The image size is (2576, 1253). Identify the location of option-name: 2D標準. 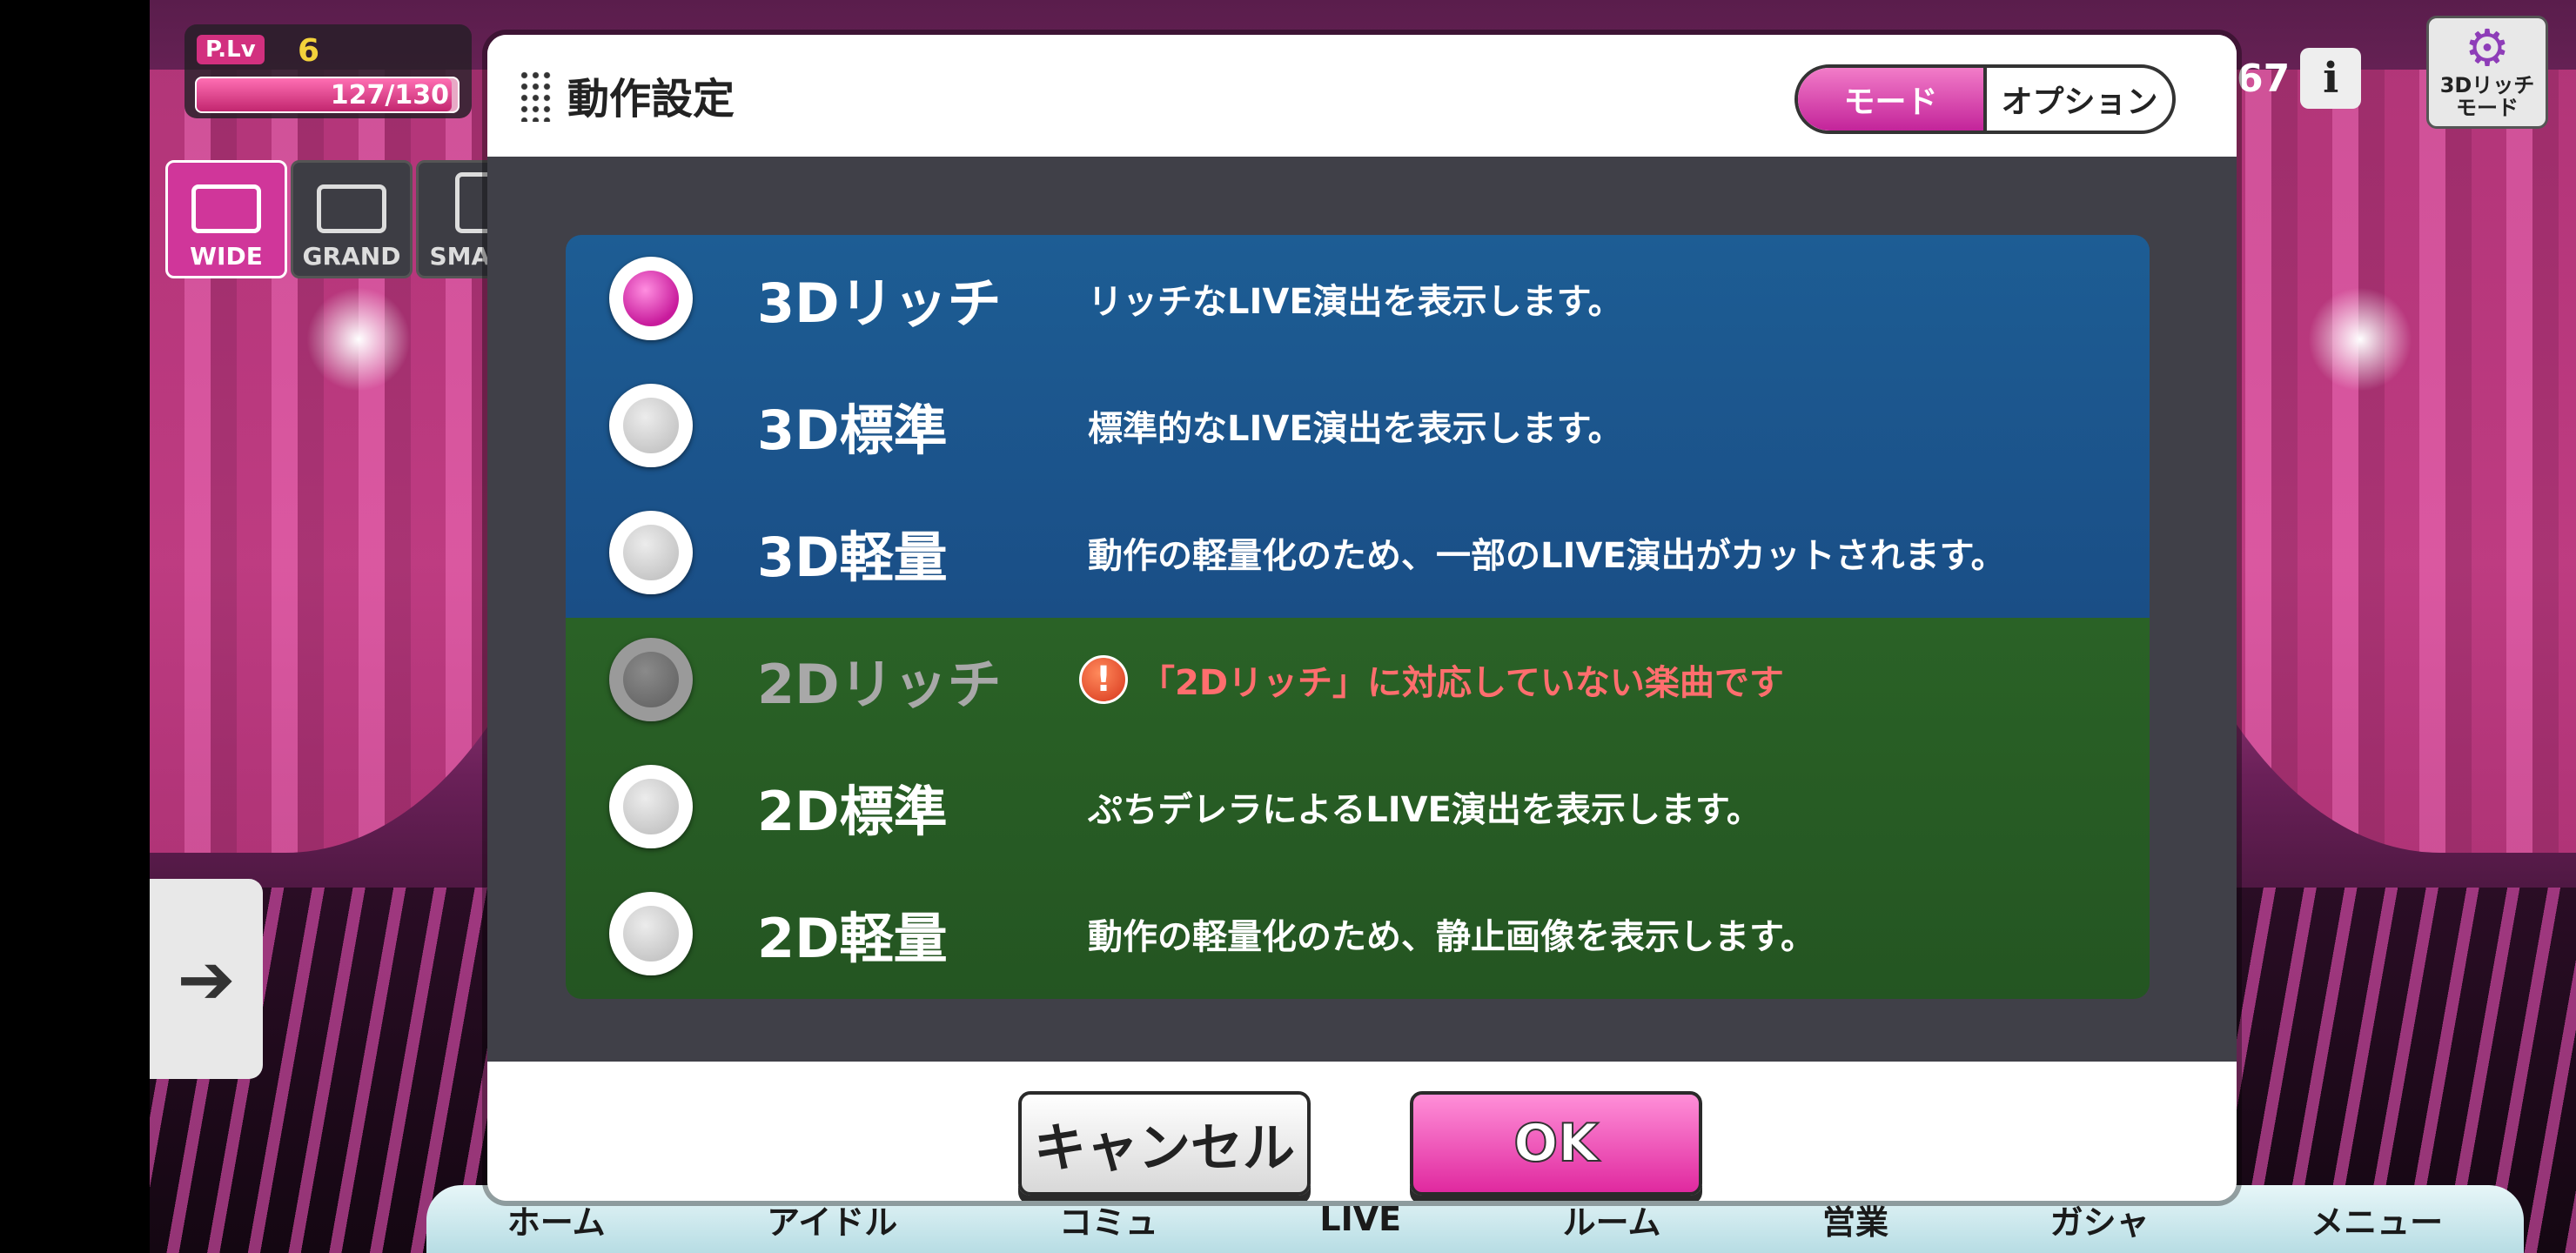
(852, 811).